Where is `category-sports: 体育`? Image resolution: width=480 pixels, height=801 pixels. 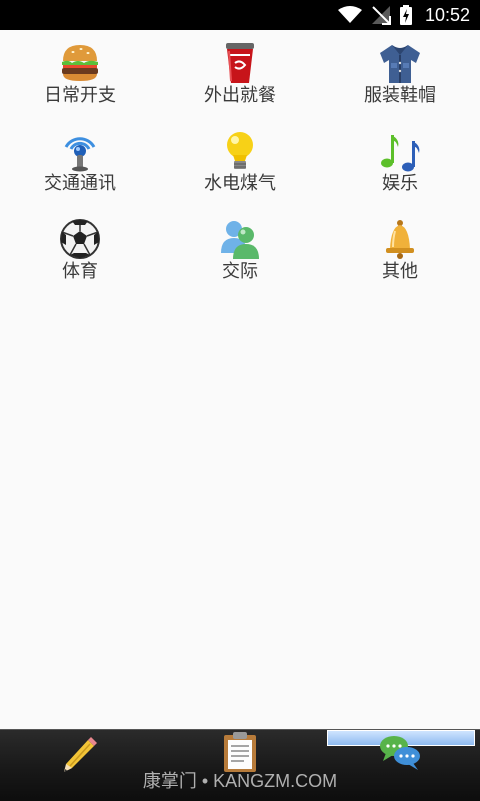 category-sports: 体育 is located at coordinates (80, 261).